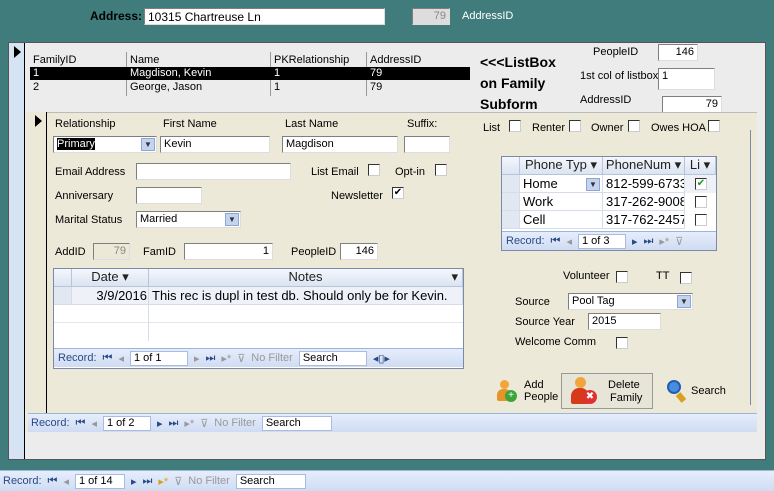  I want to click on column-header: AddressID, so click(396, 60).